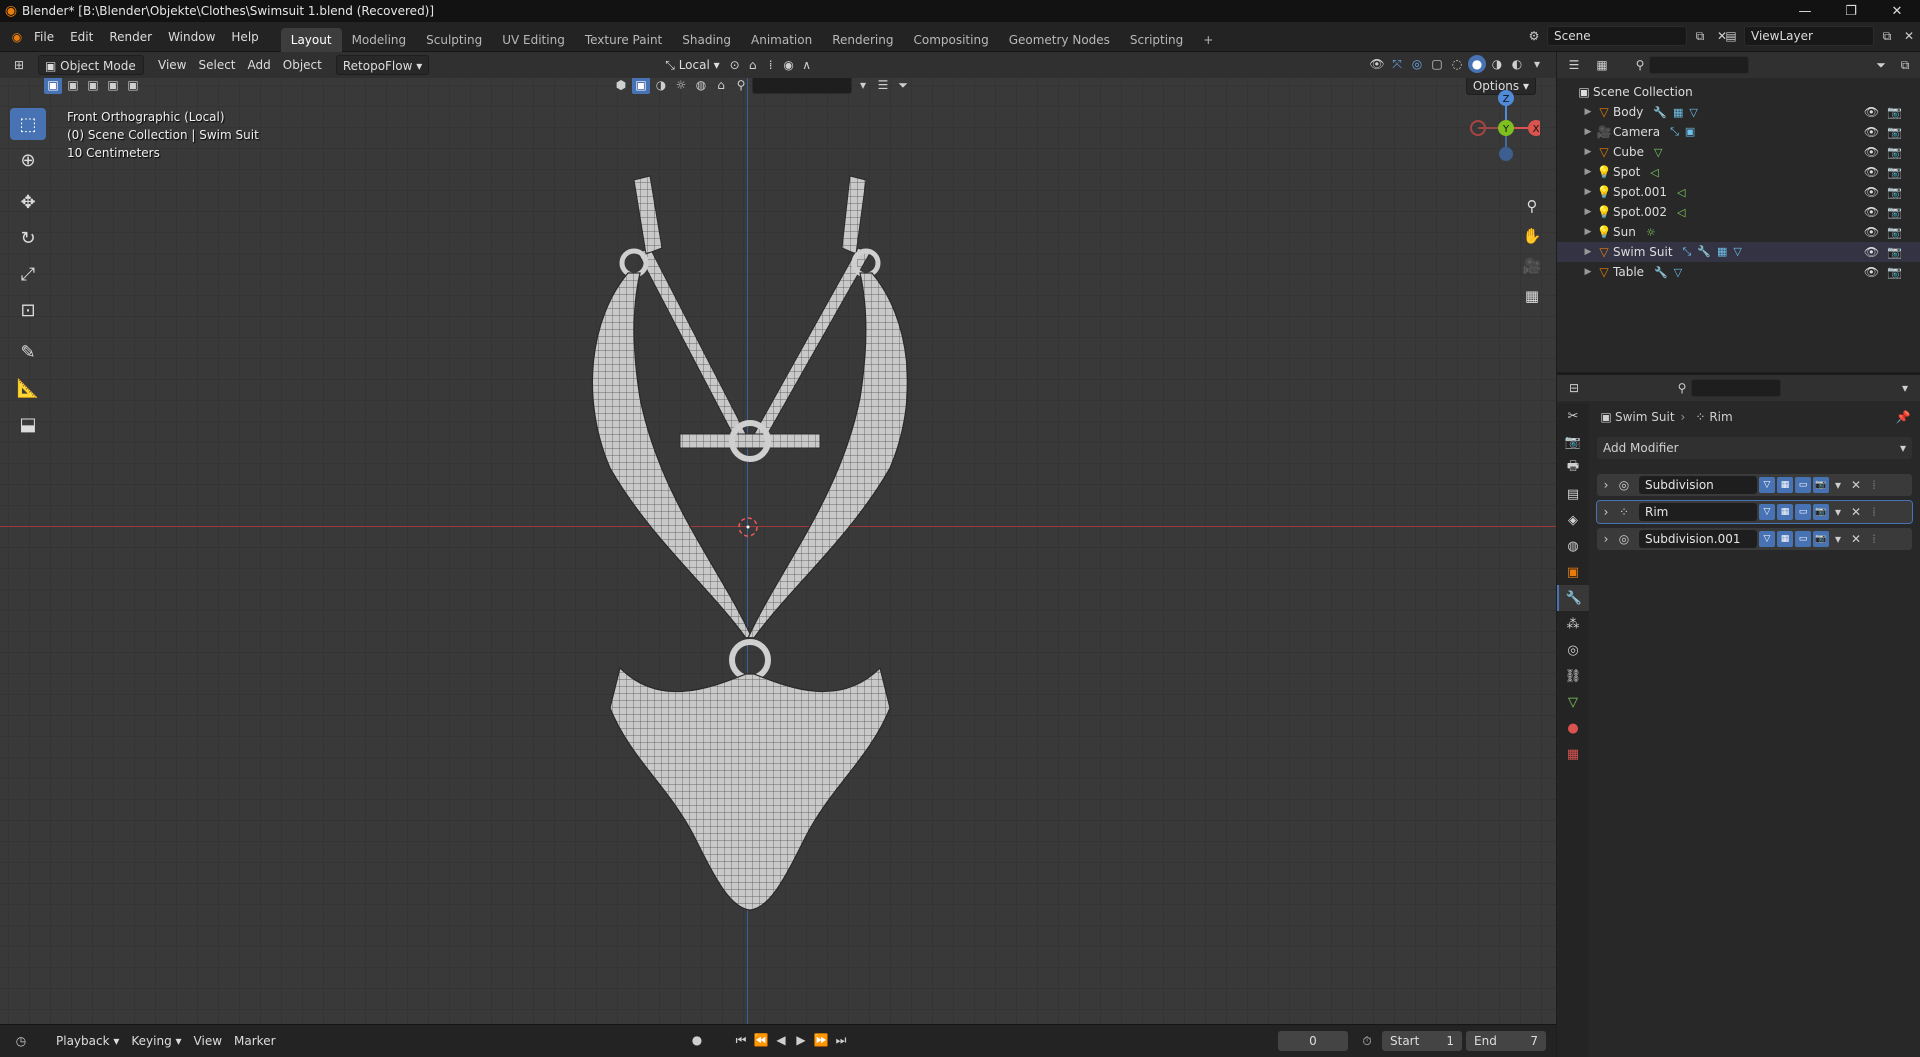  What do you see at coordinates (1754, 485) in the screenshot?
I see `modifier-subdivision: › ◎ Subdivision ▽ ▦ ▭ 📷 ▾ ✕ ⁞` at bounding box center [1754, 485].